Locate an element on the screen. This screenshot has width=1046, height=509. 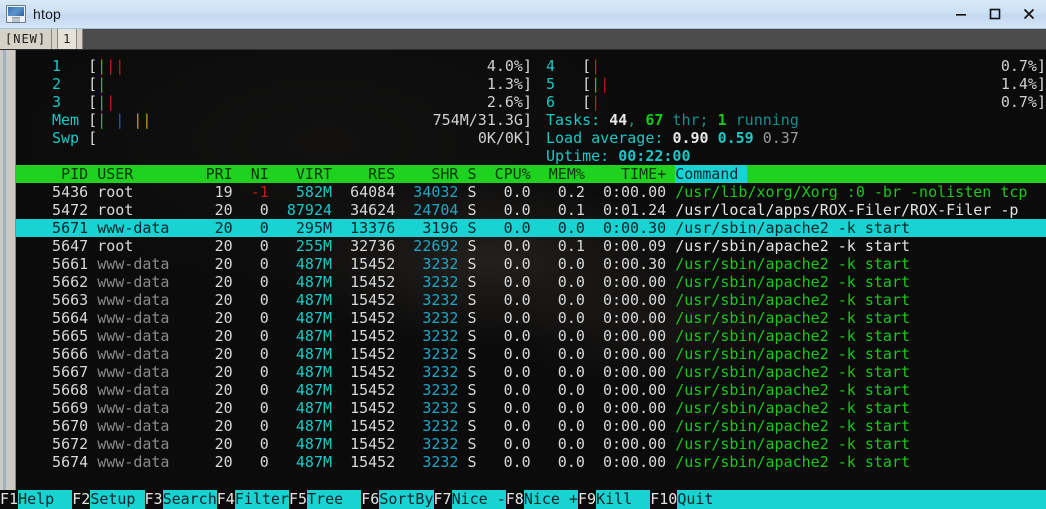
column-header-command: Command is located at coordinates (711, 174).